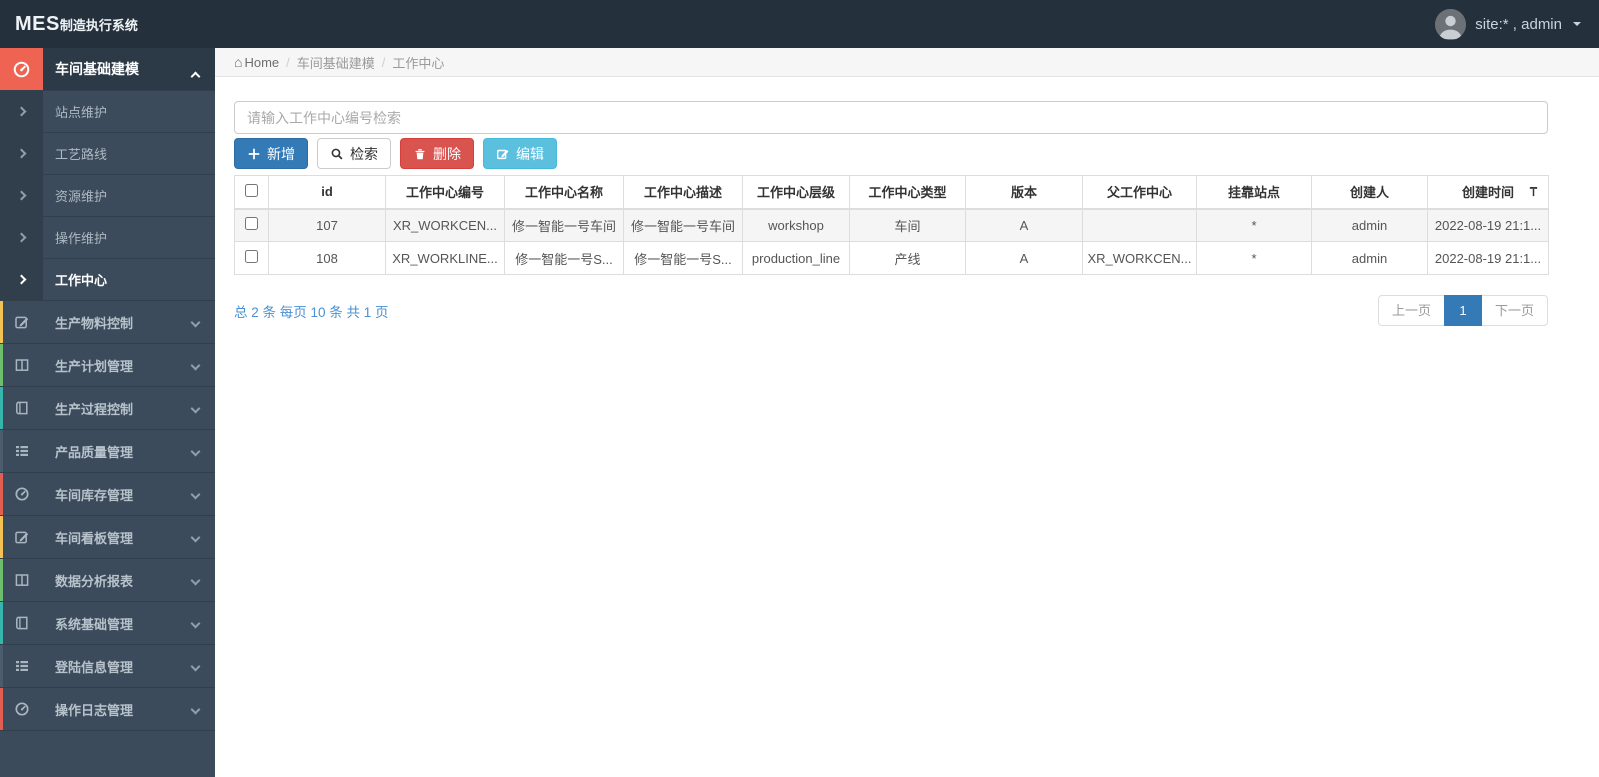 This screenshot has height=777, width=1599. Describe the element at coordinates (1508, 24) in the screenshot. I see `user-menu: site:* , admin` at that location.